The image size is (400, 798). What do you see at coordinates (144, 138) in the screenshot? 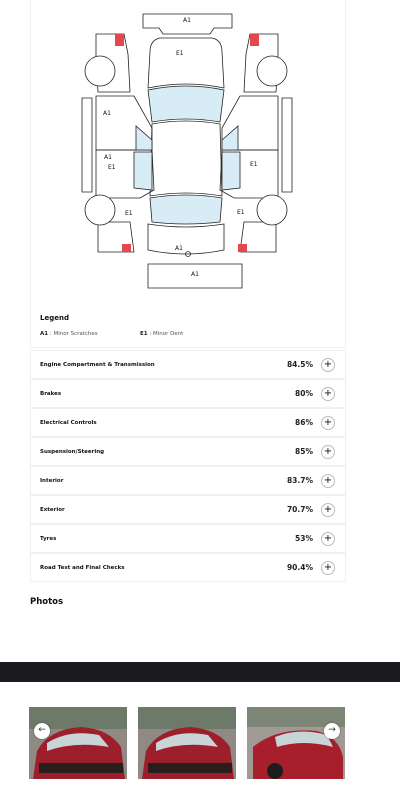
I see `left-front-window` at bounding box center [144, 138].